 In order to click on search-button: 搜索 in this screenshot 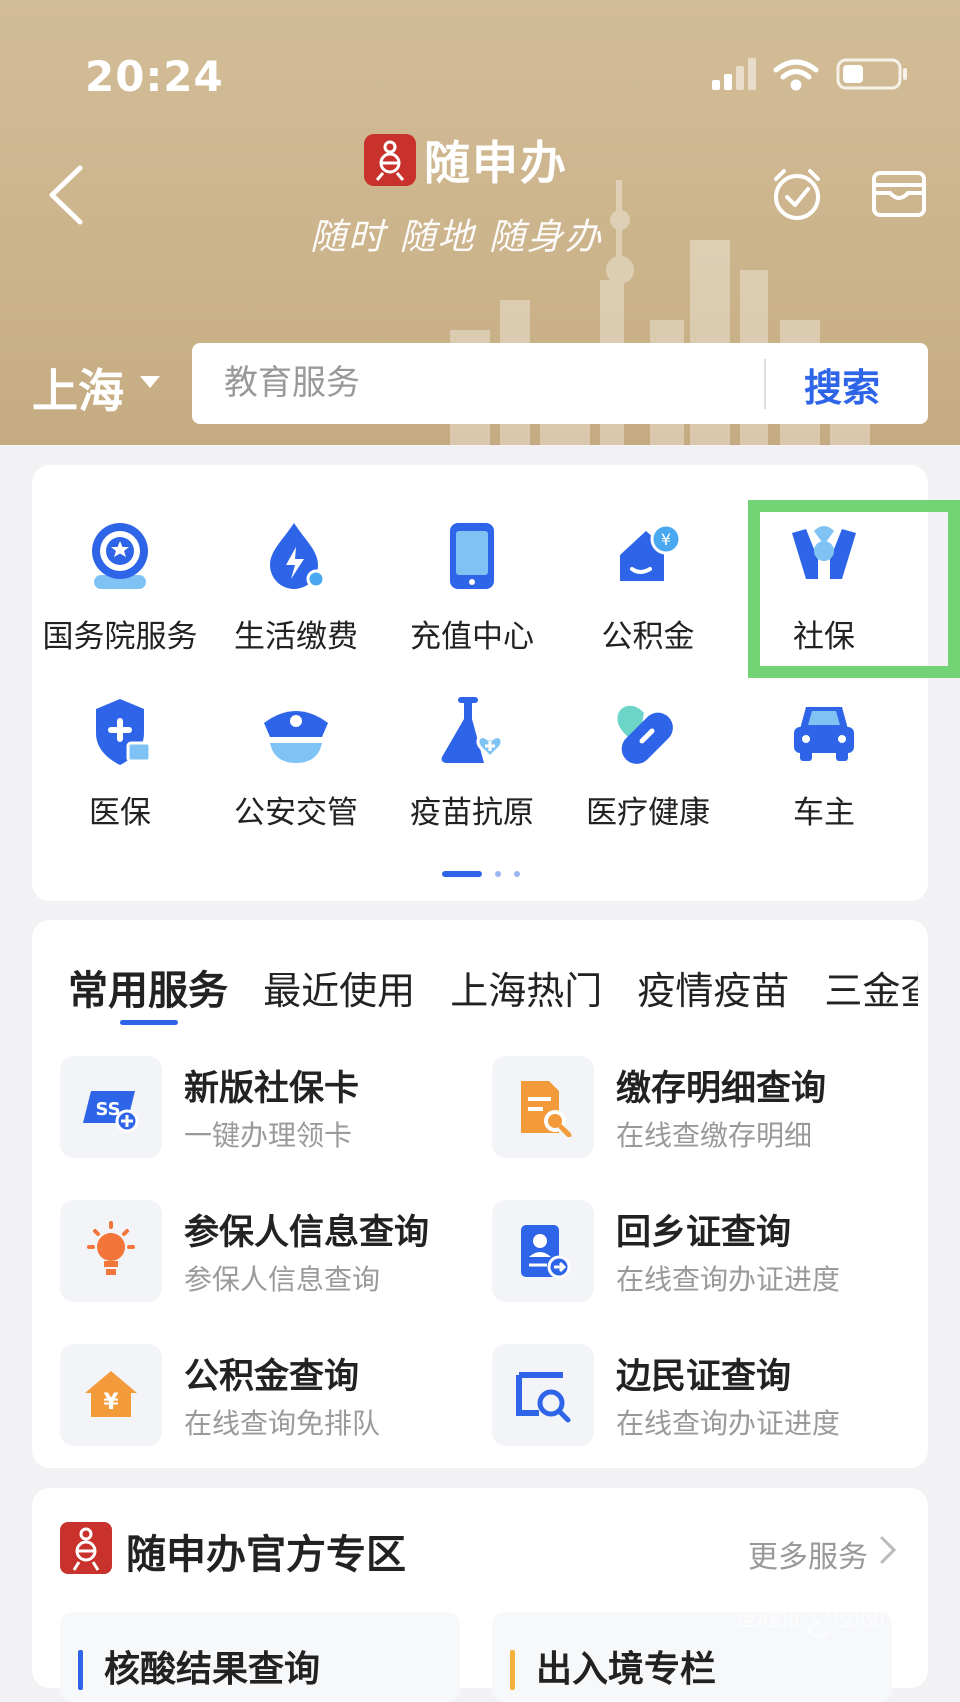, I will do `click(842, 384)`.